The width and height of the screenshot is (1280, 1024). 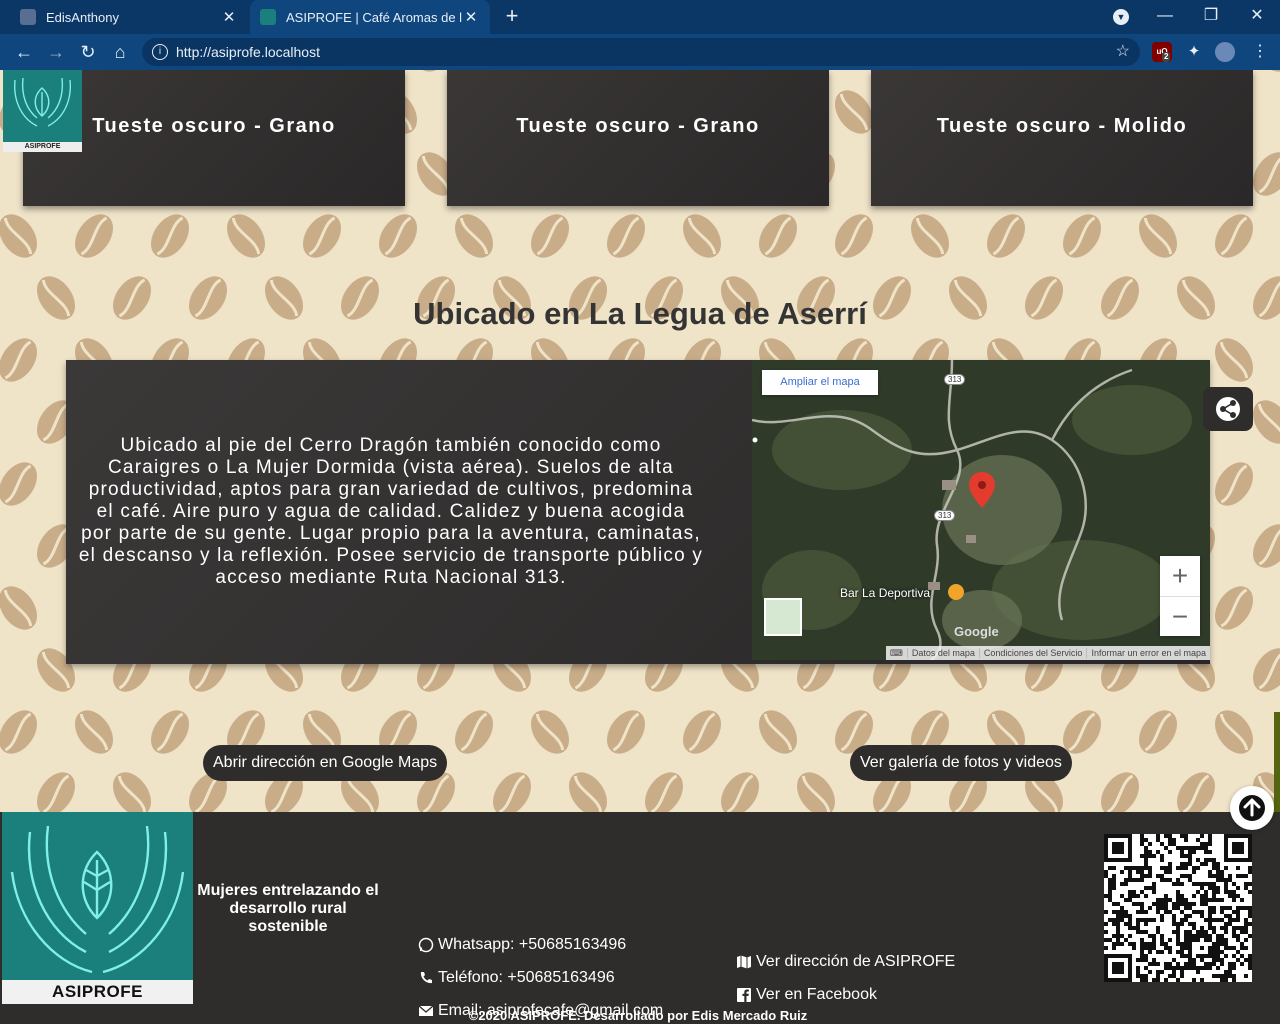 I want to click on tab-title: EdisAnthony, so click(x=82, y=17).